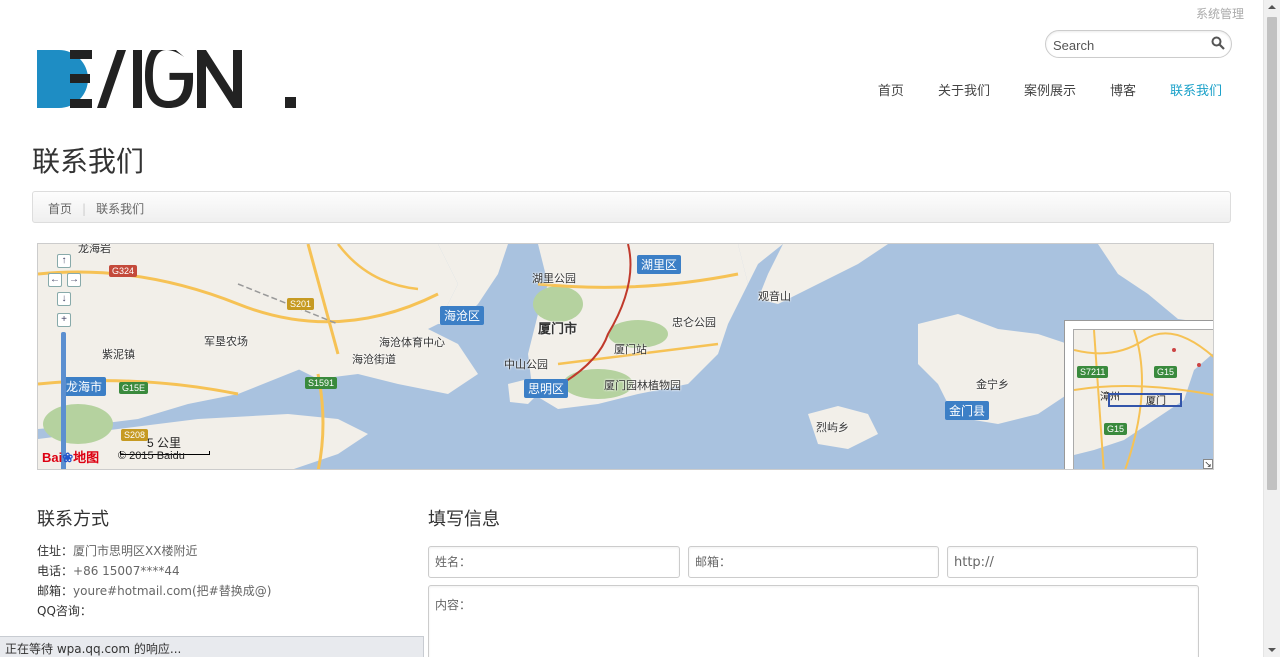 The height and width of the screenshot is (657, 1280). Describe the element at coordinates (1218, 43) in the screenshot. I see `search-icon` at that location.